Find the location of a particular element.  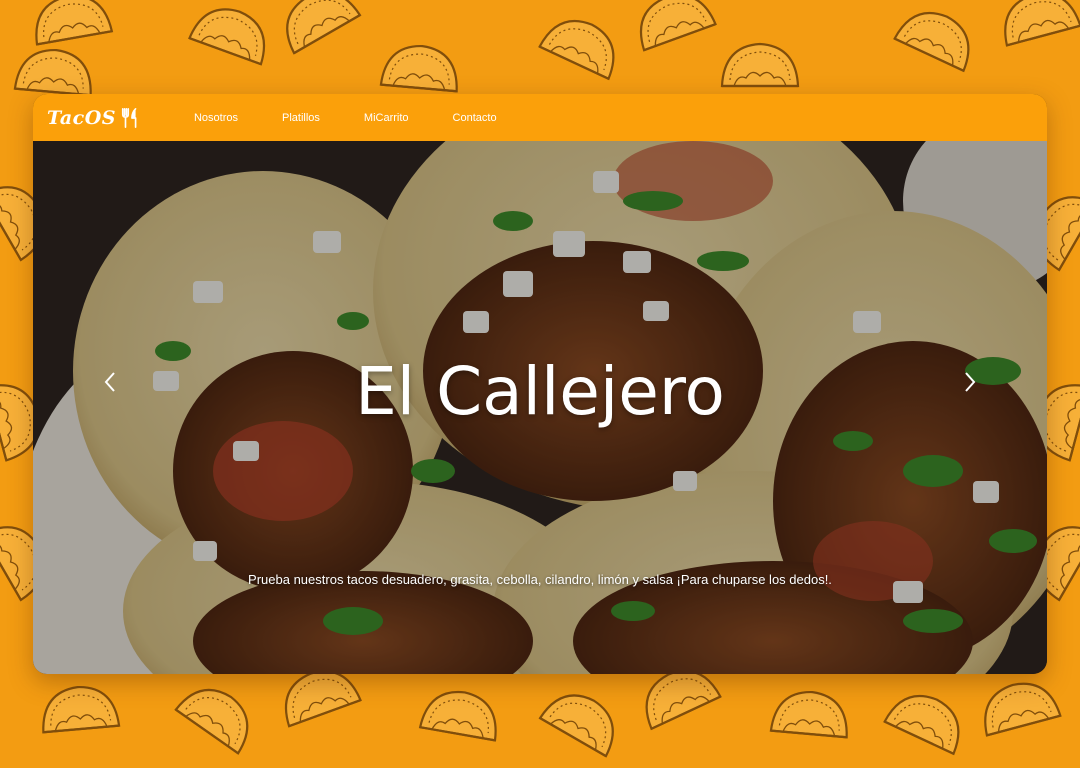

brand-name: TacOS is located at coordinates (81, 117).